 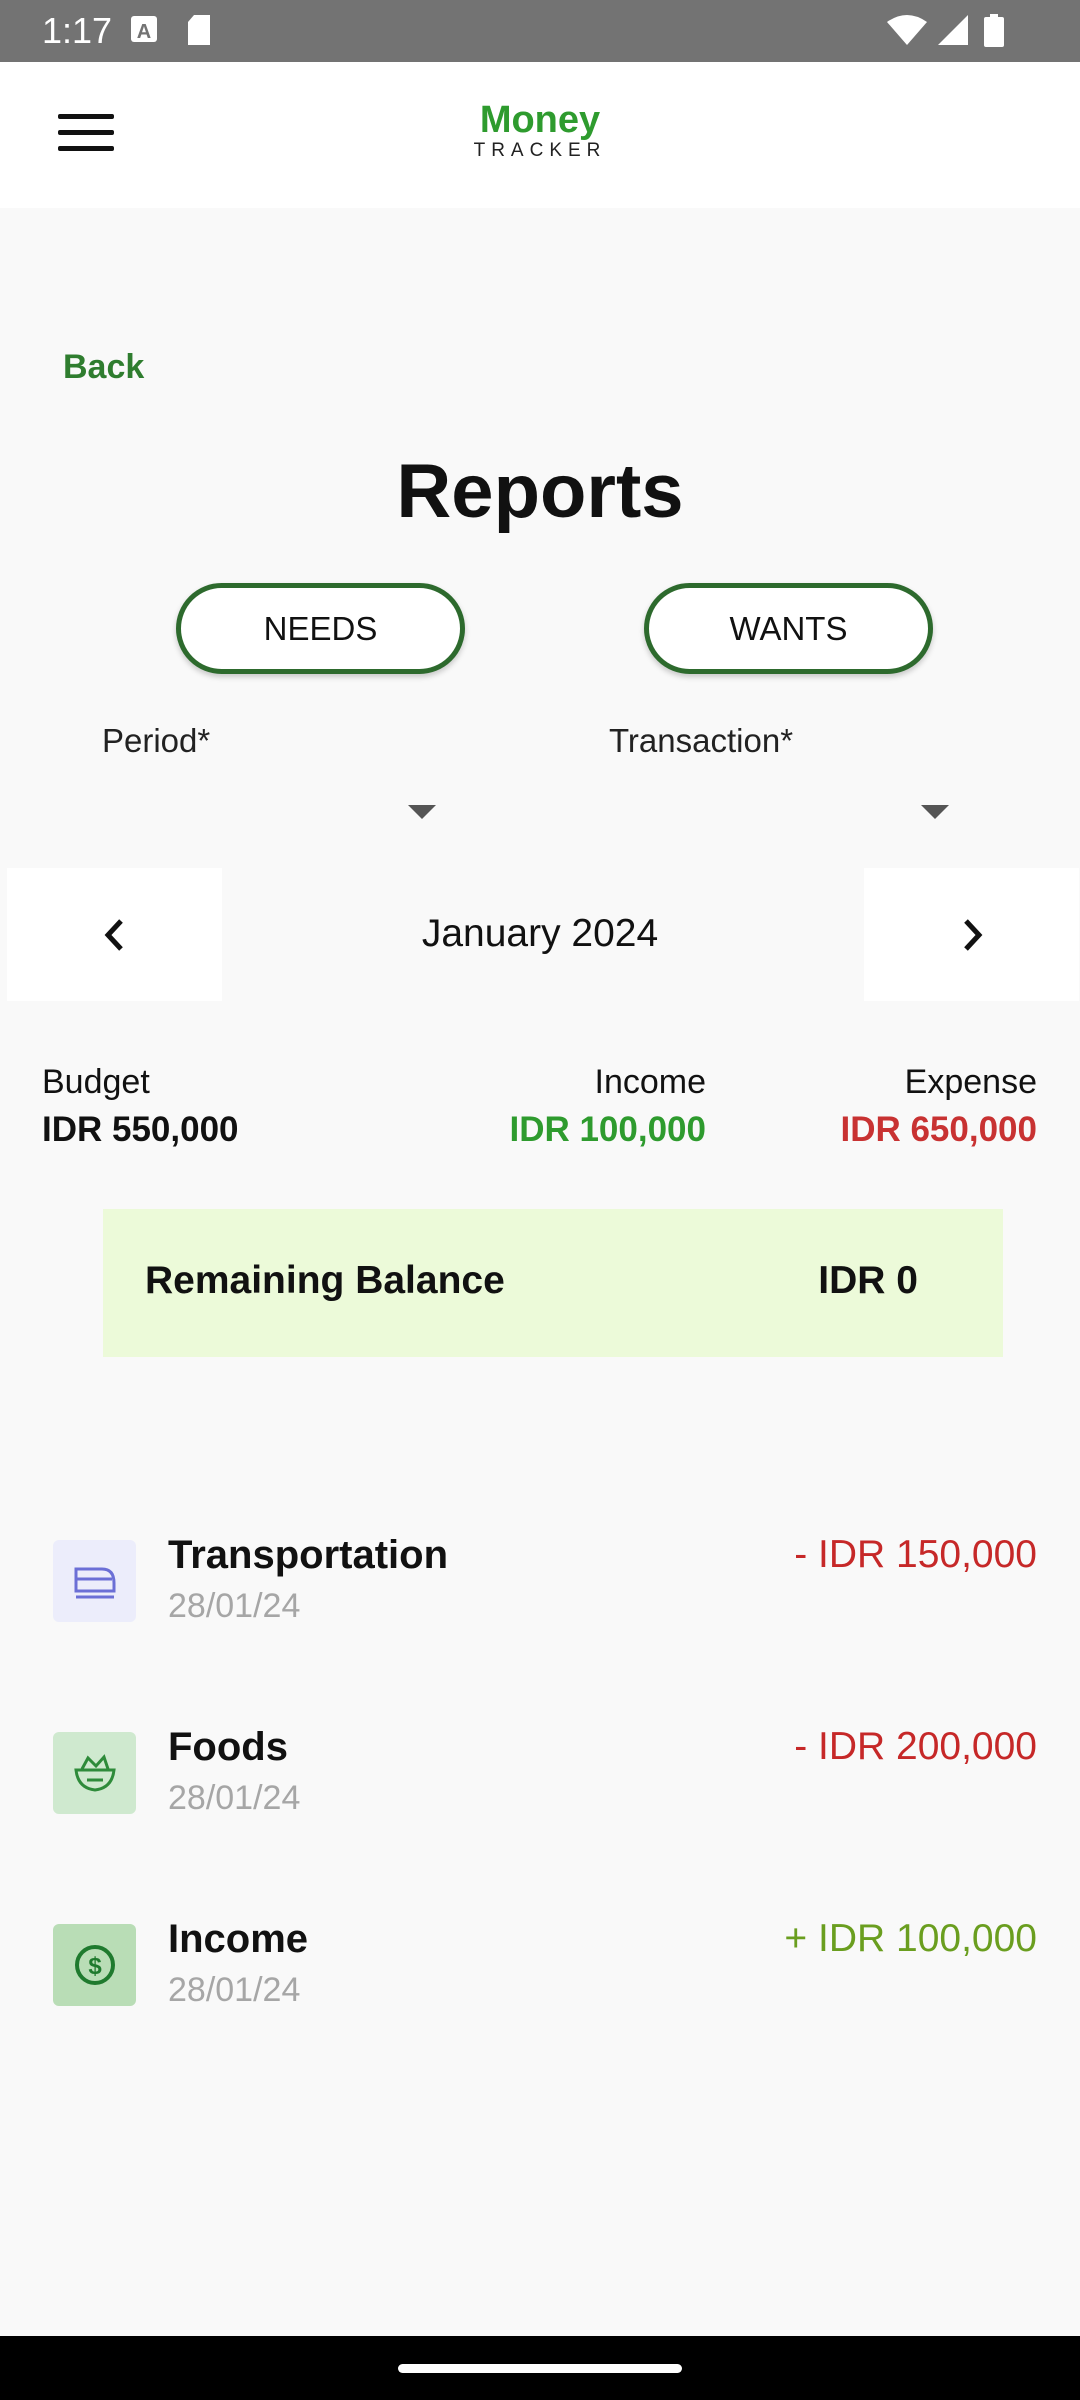 What do you see at coordinates (953, 32) in the screenshot?
I see `signal-icon` at bounding box center [953, 32].